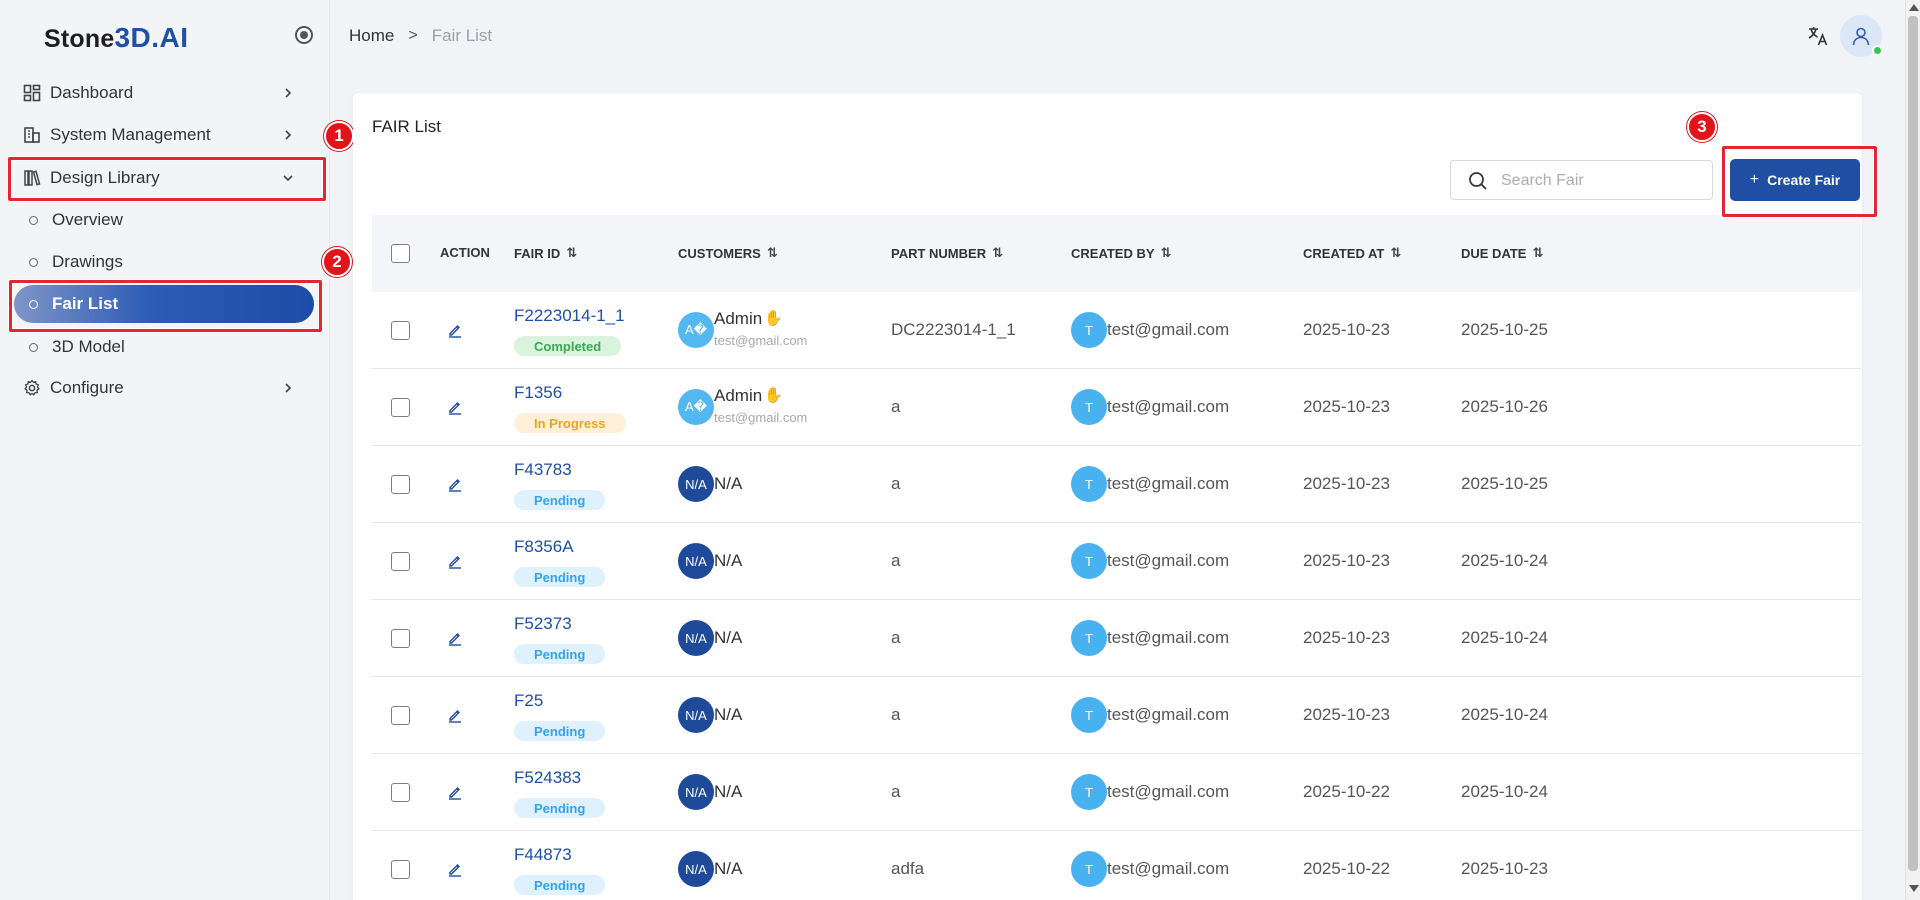 The height and width of the screenshot is (900, 1920). I want to click on header-part-number: PART NUMBER ⇅, so click(947, 253).